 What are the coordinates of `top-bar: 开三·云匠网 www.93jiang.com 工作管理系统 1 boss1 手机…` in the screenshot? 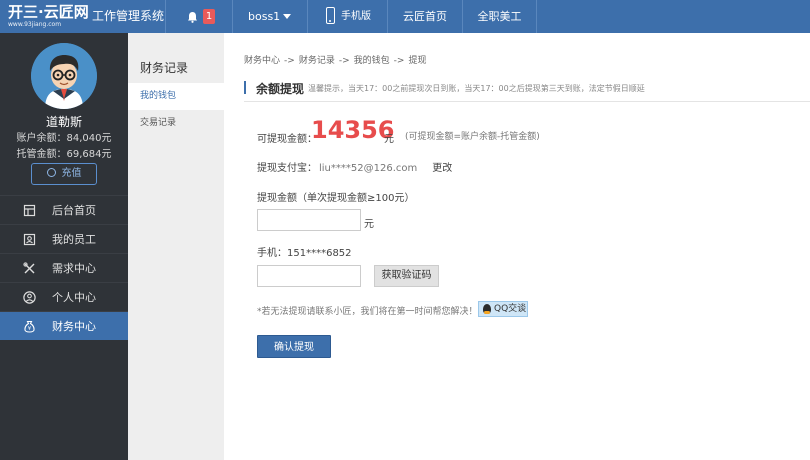 It's located at (405, 16).